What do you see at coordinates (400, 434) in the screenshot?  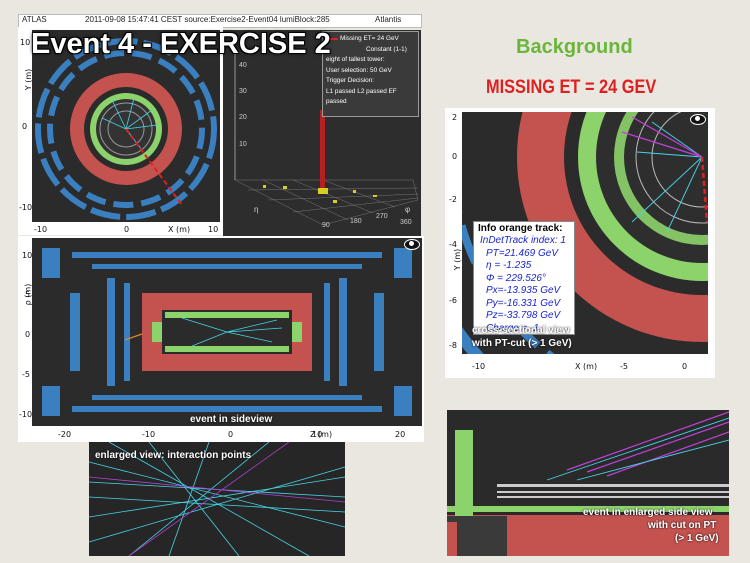 I see `side-x-tick-20: 20` at bounding box center [400, 434].